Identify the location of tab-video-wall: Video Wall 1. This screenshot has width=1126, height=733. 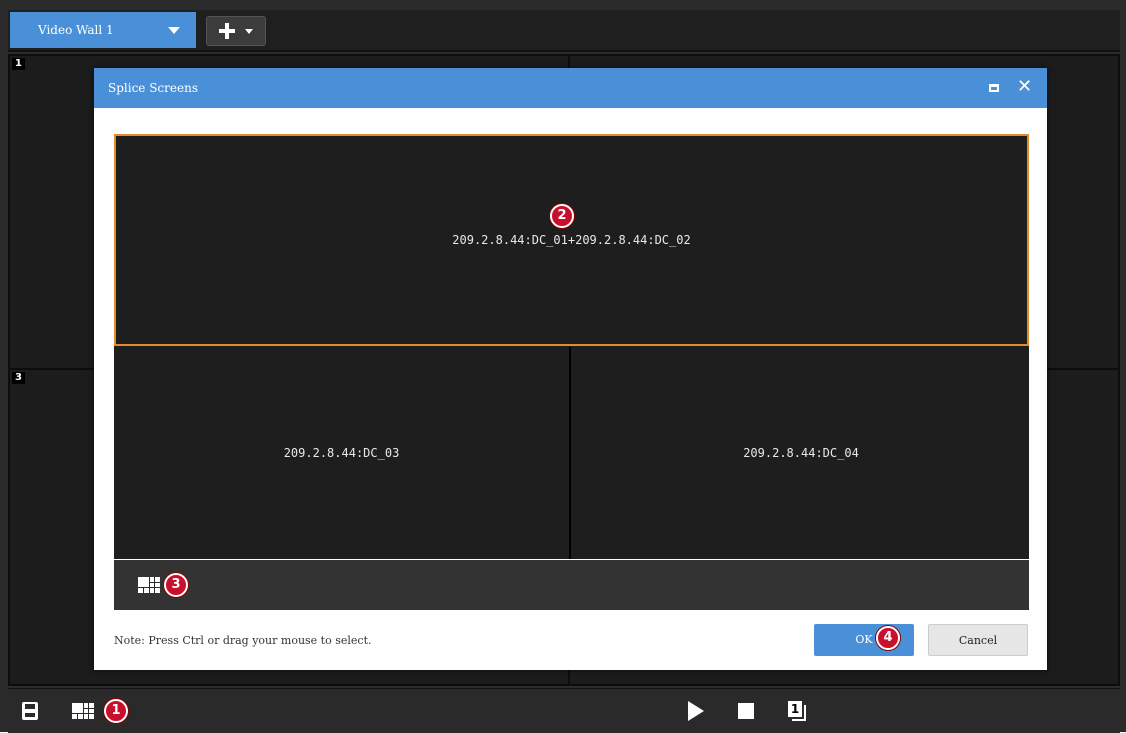
(103, 30).